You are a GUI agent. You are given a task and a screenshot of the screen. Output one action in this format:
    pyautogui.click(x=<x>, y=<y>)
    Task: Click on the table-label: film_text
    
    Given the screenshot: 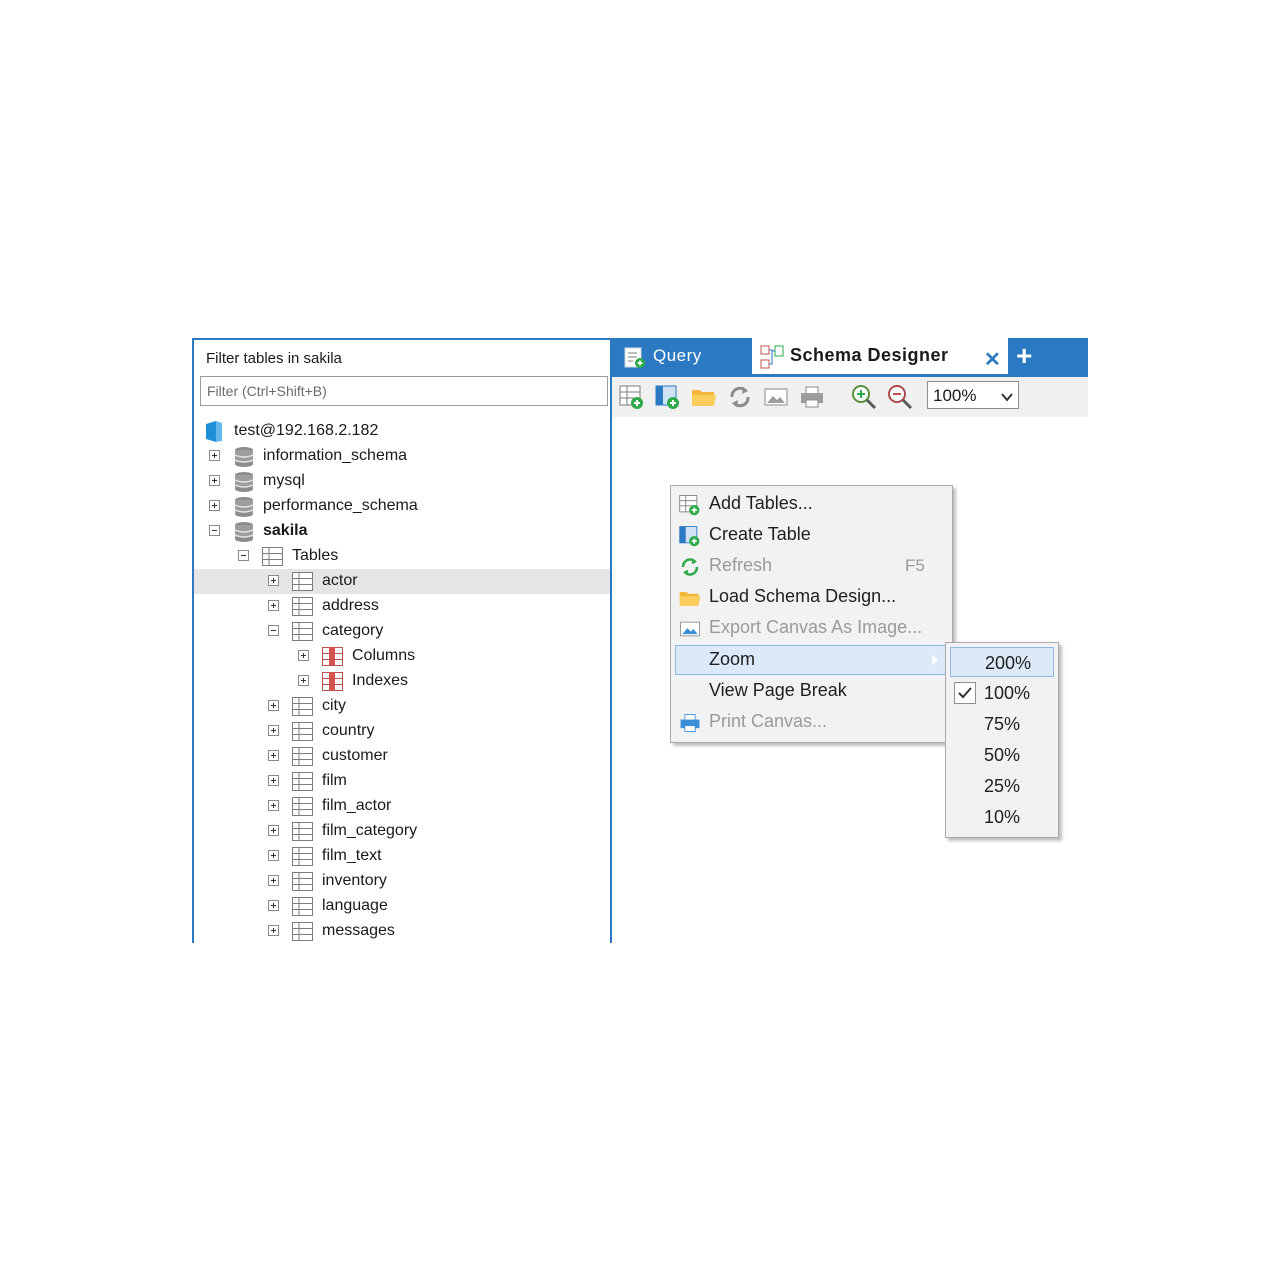 What is the action you would take?
    pyautogui.click(x=352, y=855)
    